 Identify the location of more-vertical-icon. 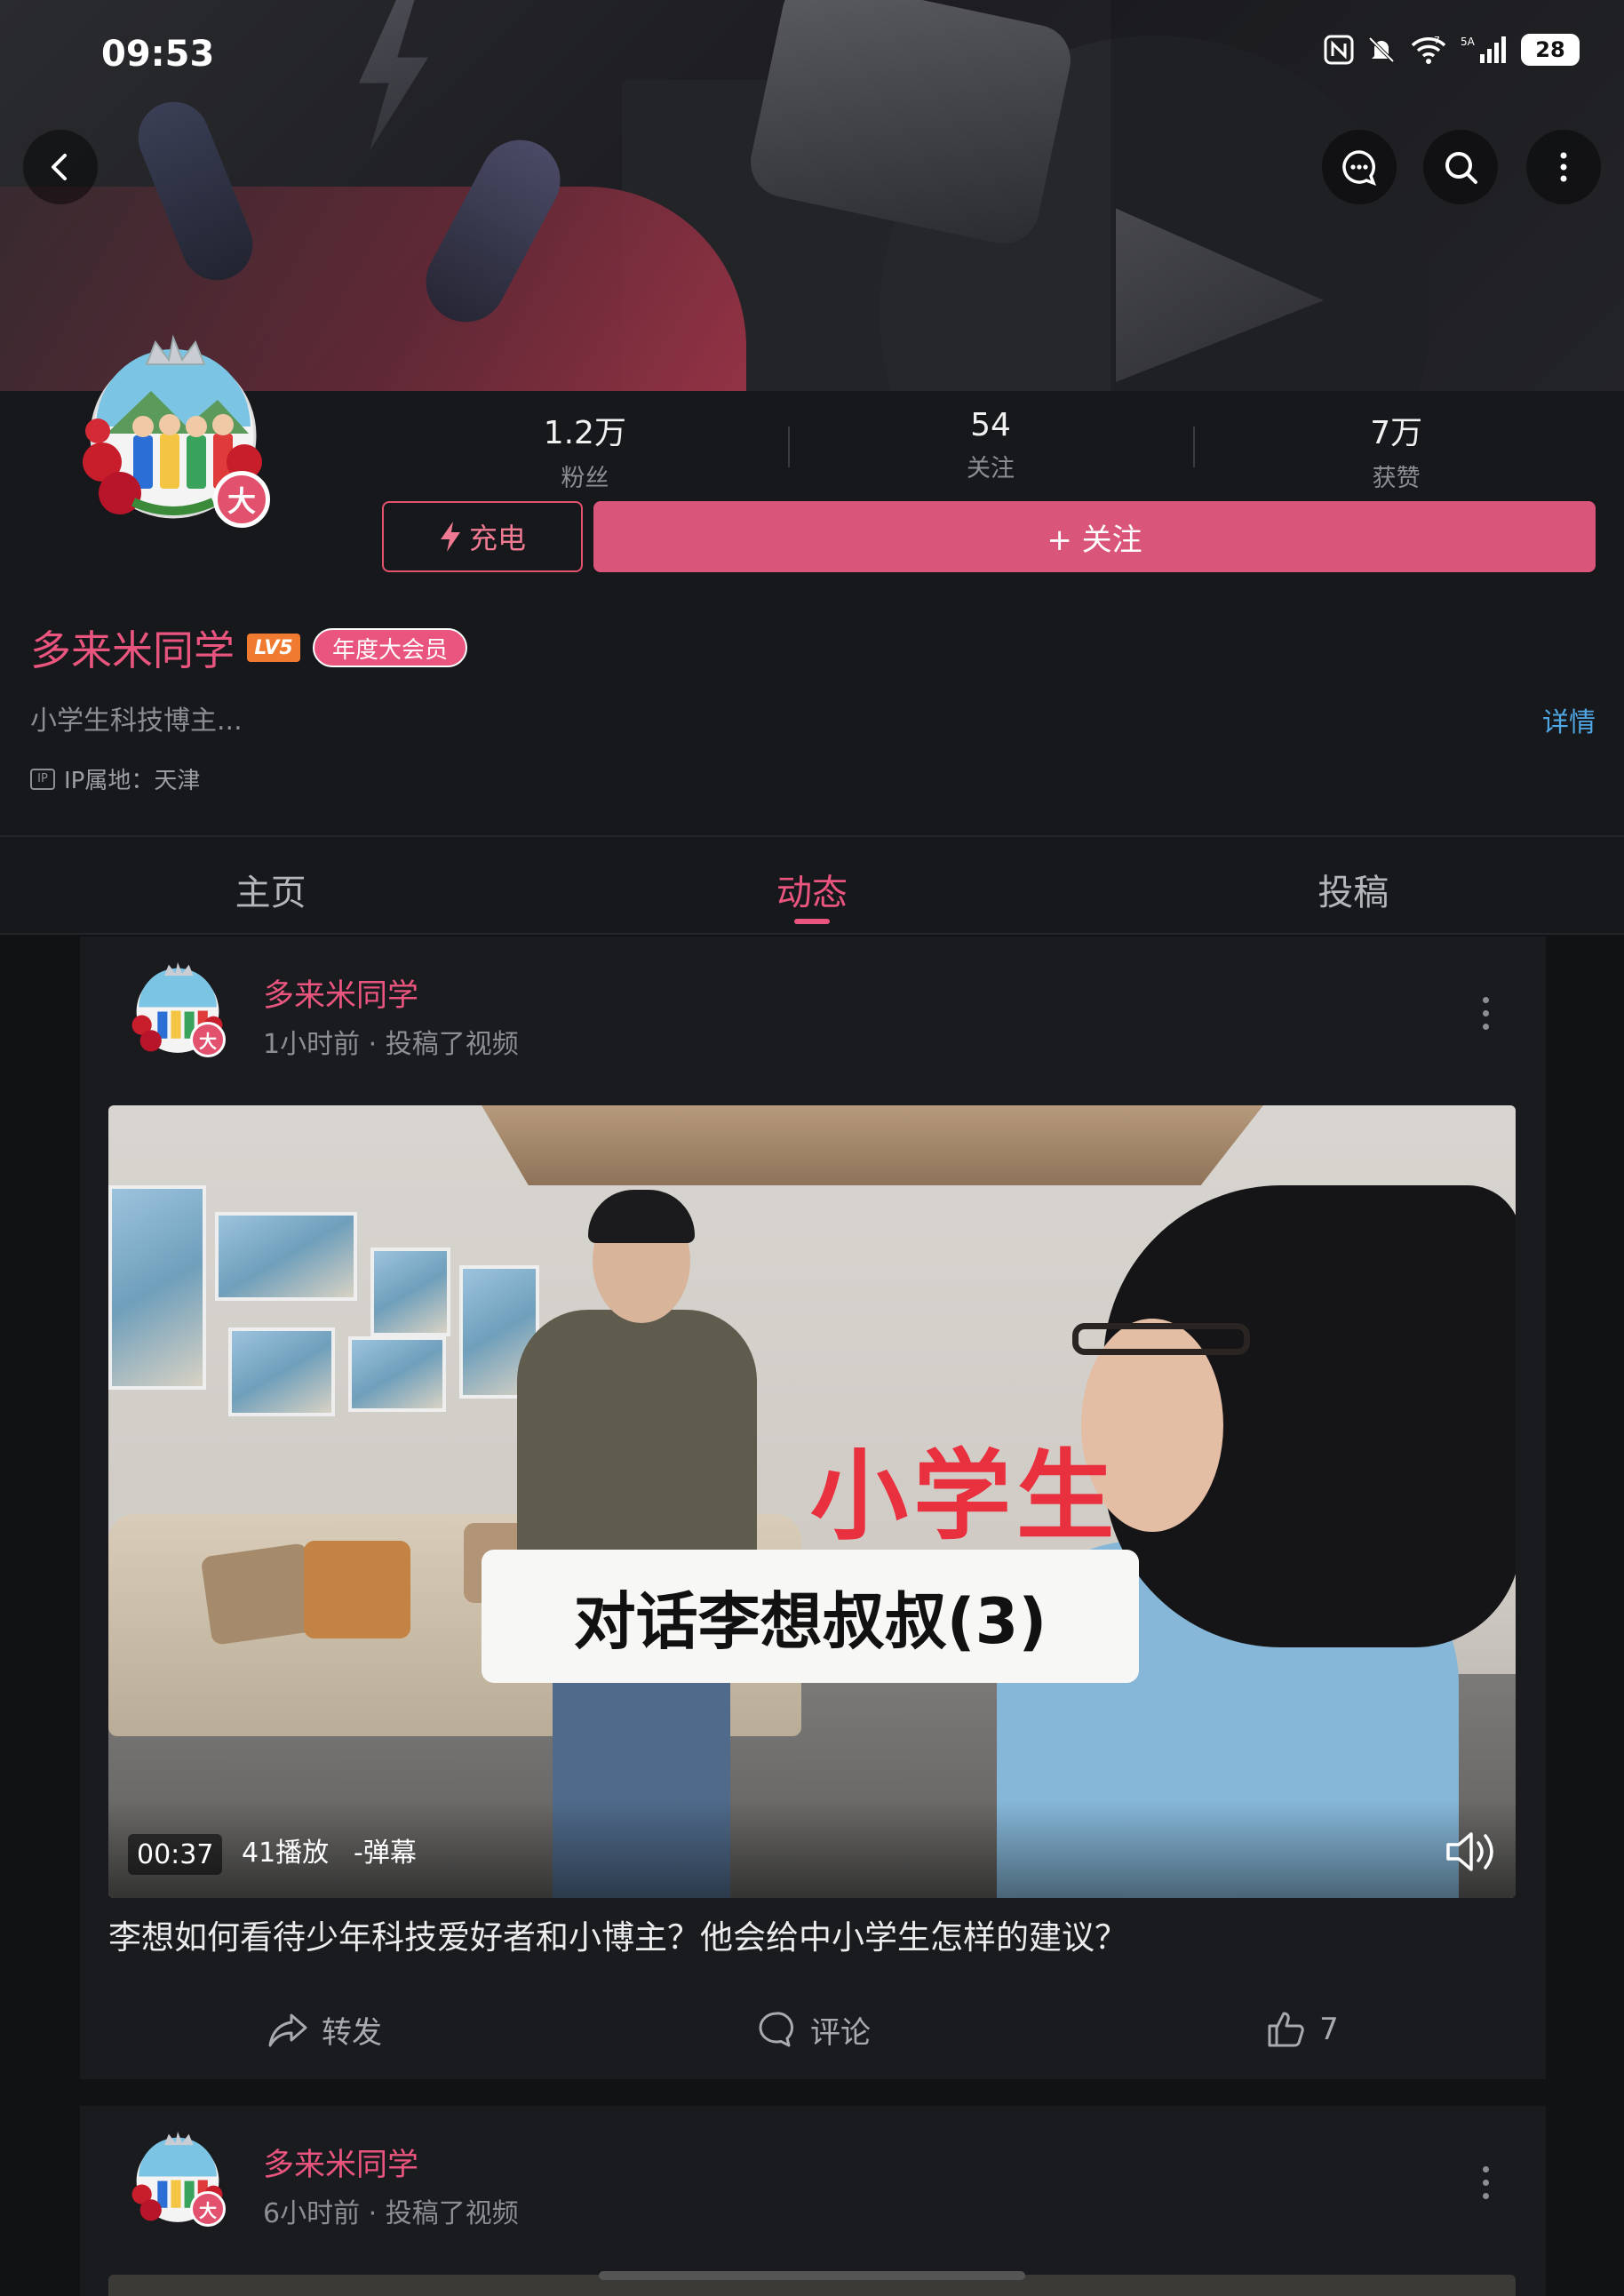
(1563, 167).